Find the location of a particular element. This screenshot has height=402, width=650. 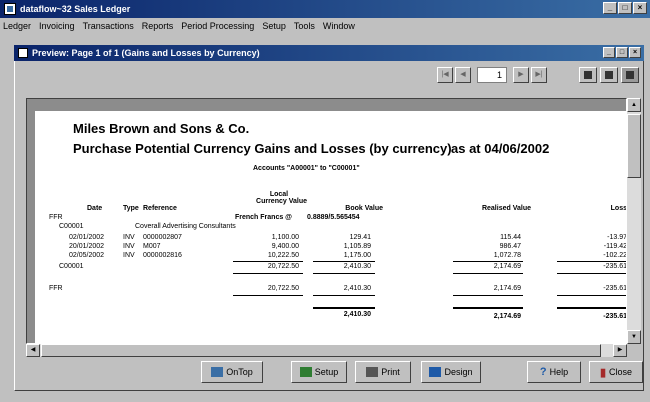

setup-button: Setup is located at coordinates (319, 372).